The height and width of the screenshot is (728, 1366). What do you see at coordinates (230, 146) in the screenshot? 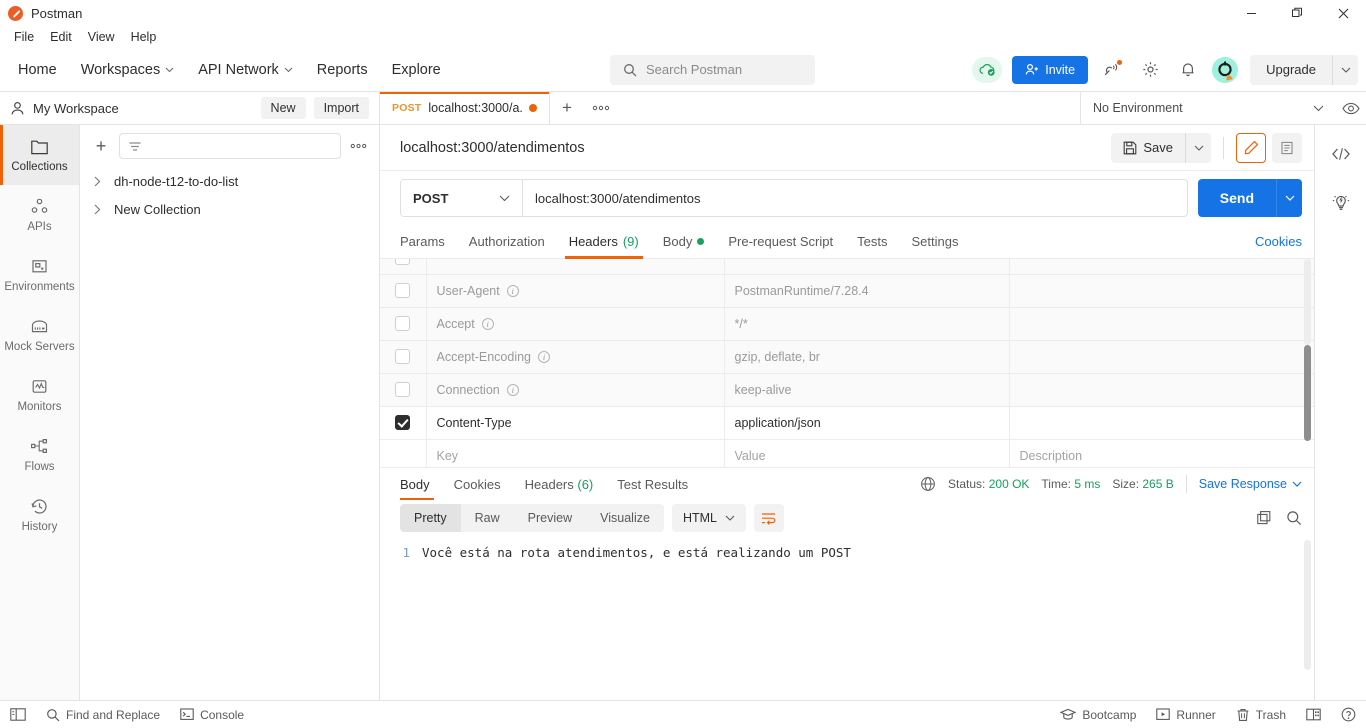
I see `collections-filter-input` at bounding box center [230, 146].